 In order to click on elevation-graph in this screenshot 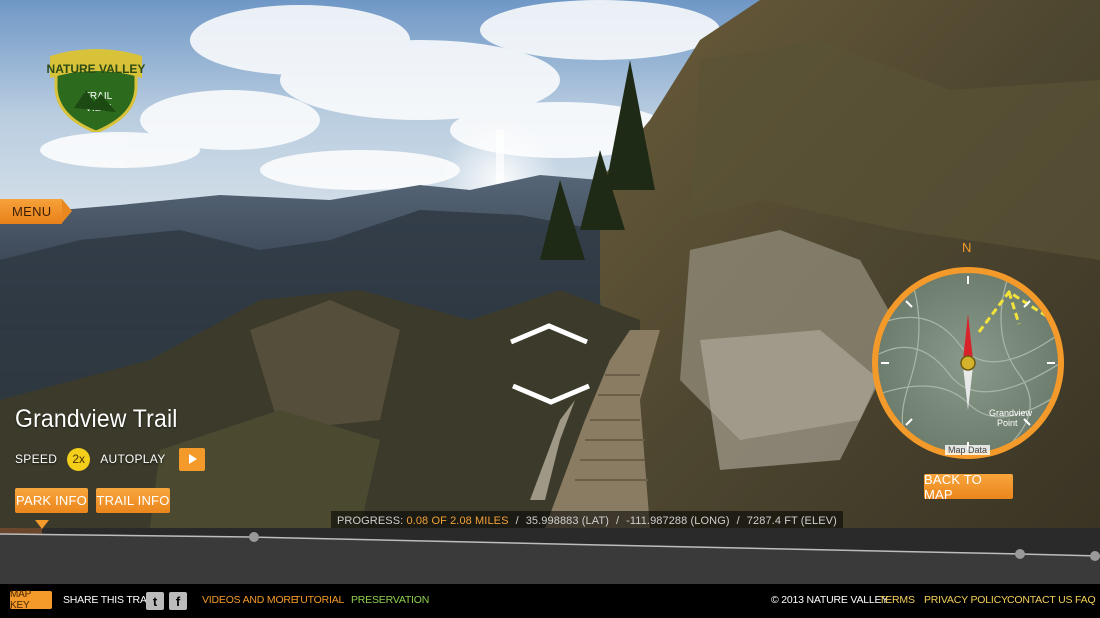, I will do `click(550, 556)`.